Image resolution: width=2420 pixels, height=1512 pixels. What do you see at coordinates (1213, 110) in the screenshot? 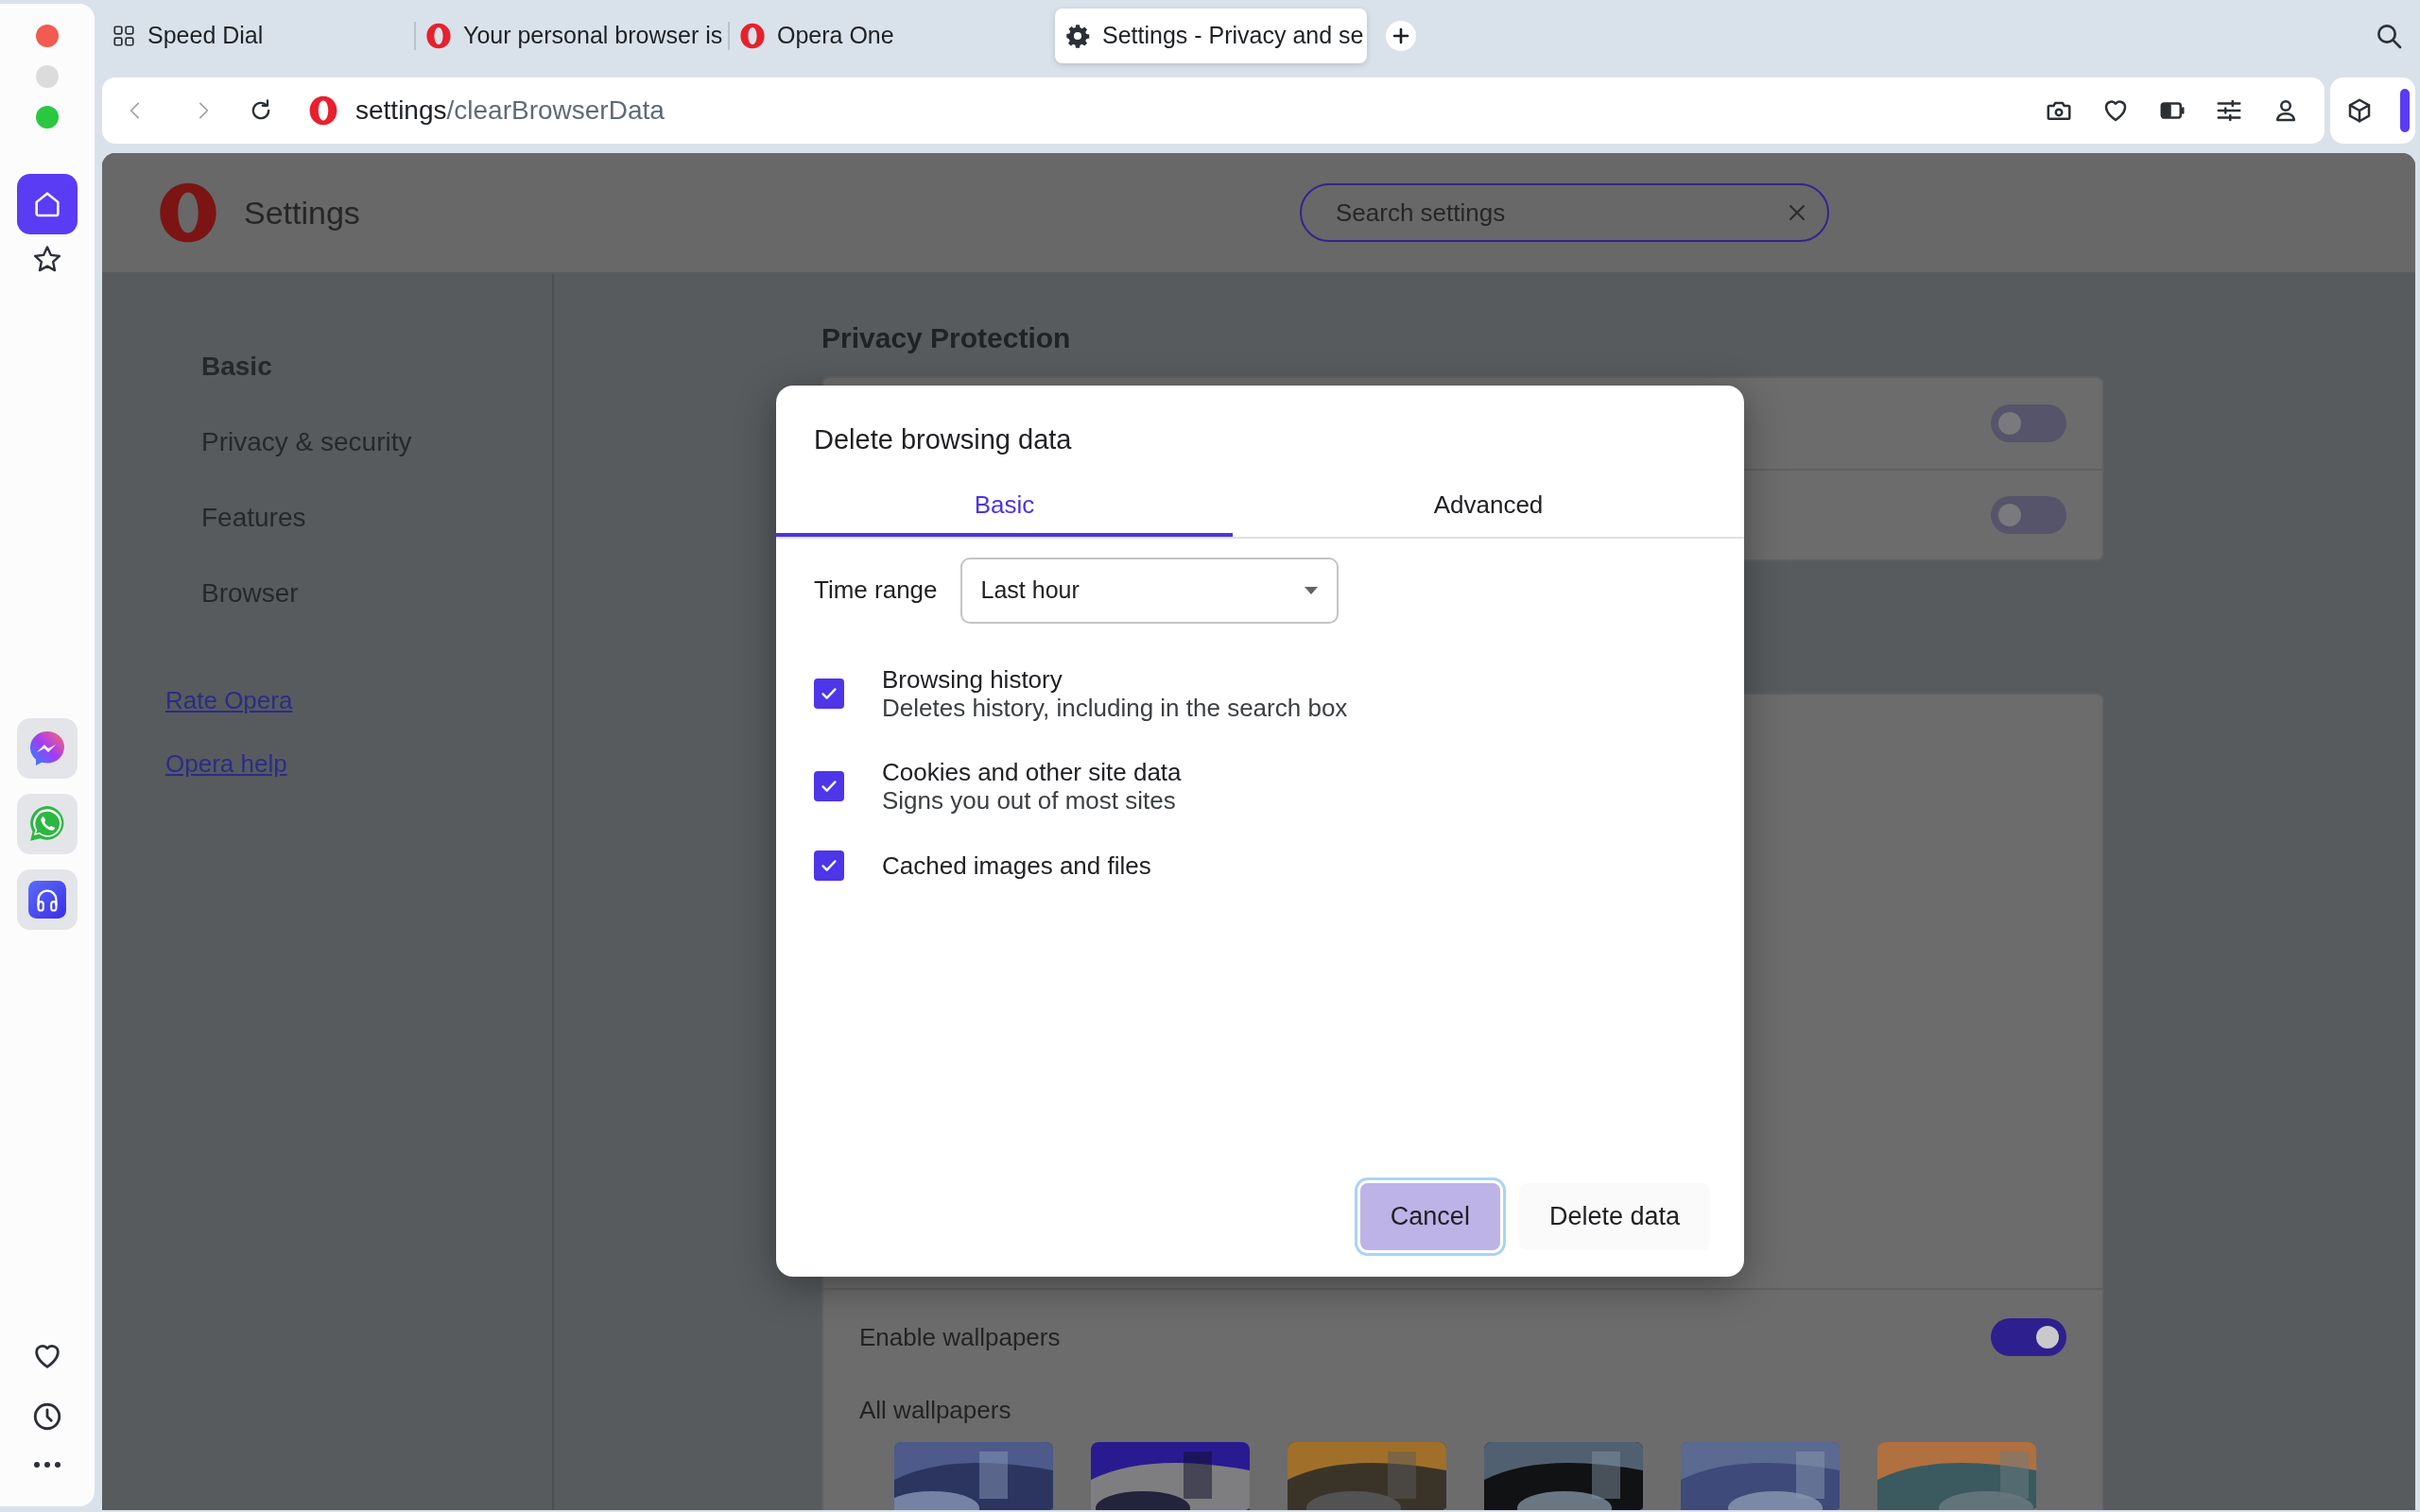
I see `address-bar: settings/clearBrowserData` at bounding box center [1213, 110].